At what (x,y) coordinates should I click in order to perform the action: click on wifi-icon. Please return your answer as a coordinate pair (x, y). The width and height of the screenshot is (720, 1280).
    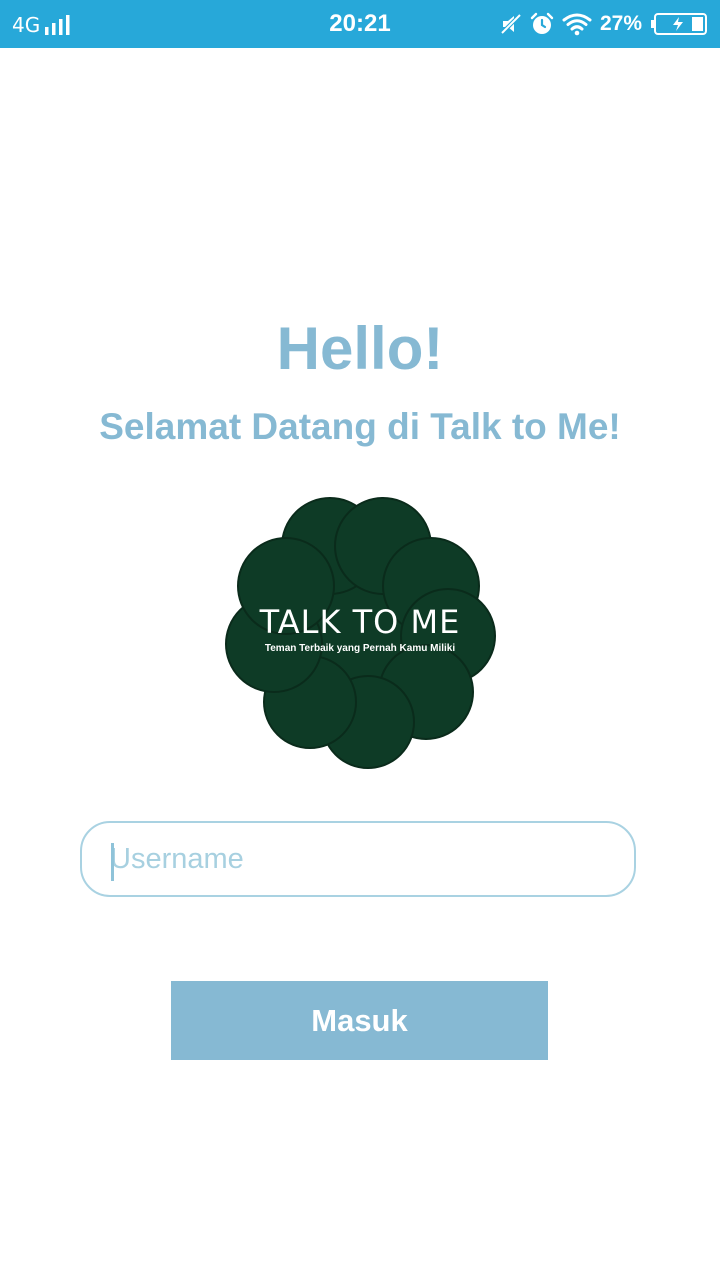
    Looking at the image, I should click on (577, 24).